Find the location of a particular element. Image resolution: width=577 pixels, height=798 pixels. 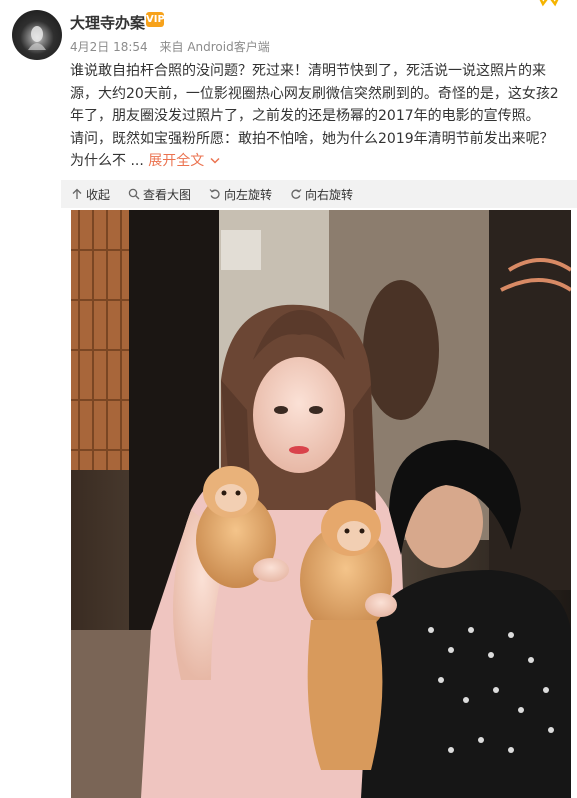

avatar-figure-icon is located at coordinates (37, 38).